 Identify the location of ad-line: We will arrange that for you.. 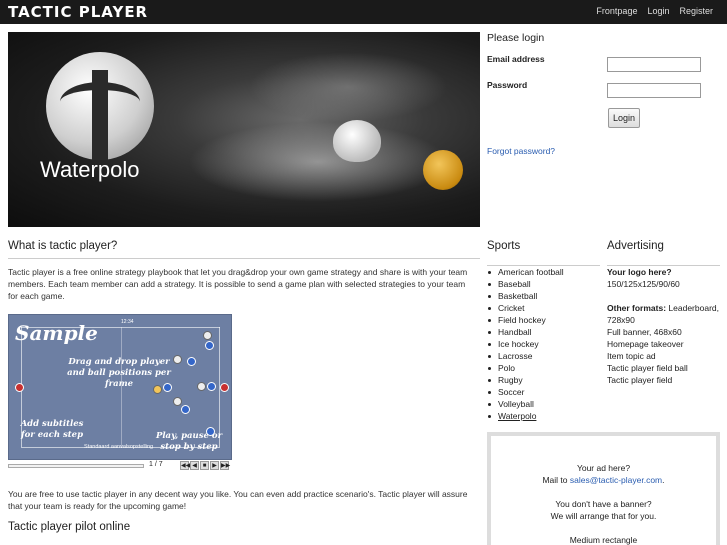
(603, 516).